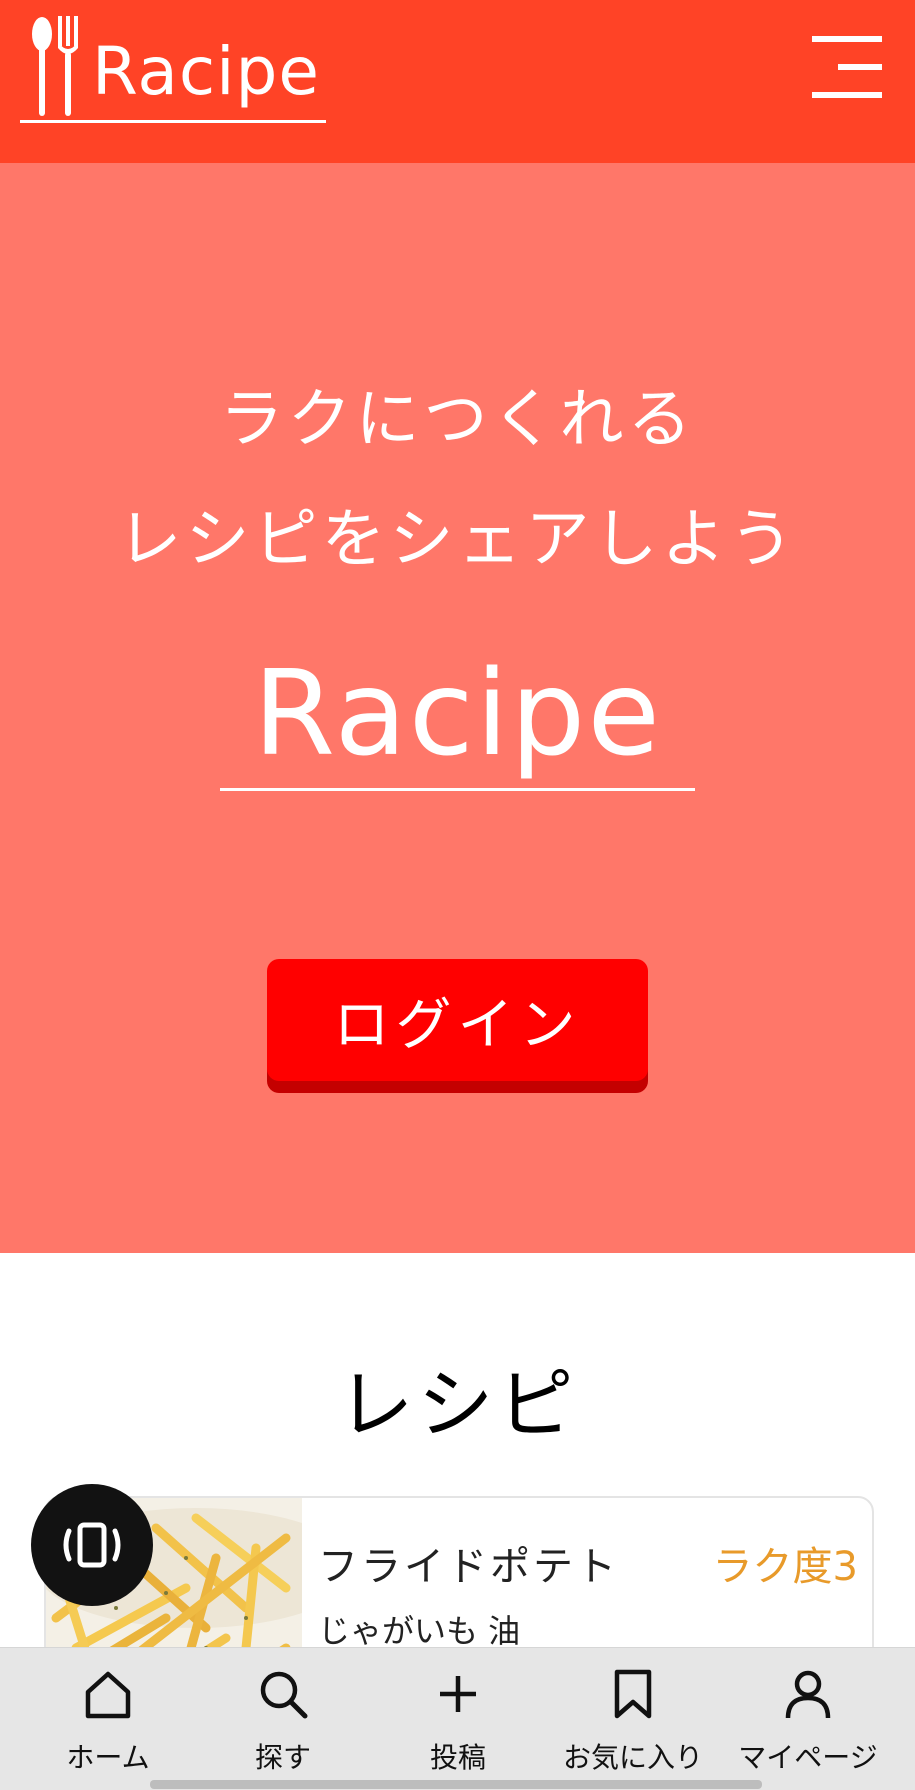 This screenshot has width=915, height=1790. I want to click on horizontal-scrollbar, so click(456, 1784).